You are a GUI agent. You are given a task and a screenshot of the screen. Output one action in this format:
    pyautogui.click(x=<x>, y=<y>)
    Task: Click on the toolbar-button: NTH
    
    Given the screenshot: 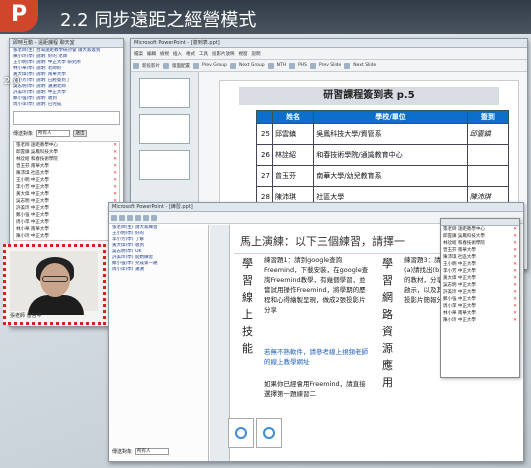 What is the action you would take?
    pyautogui.click(x=282, y=65)
    